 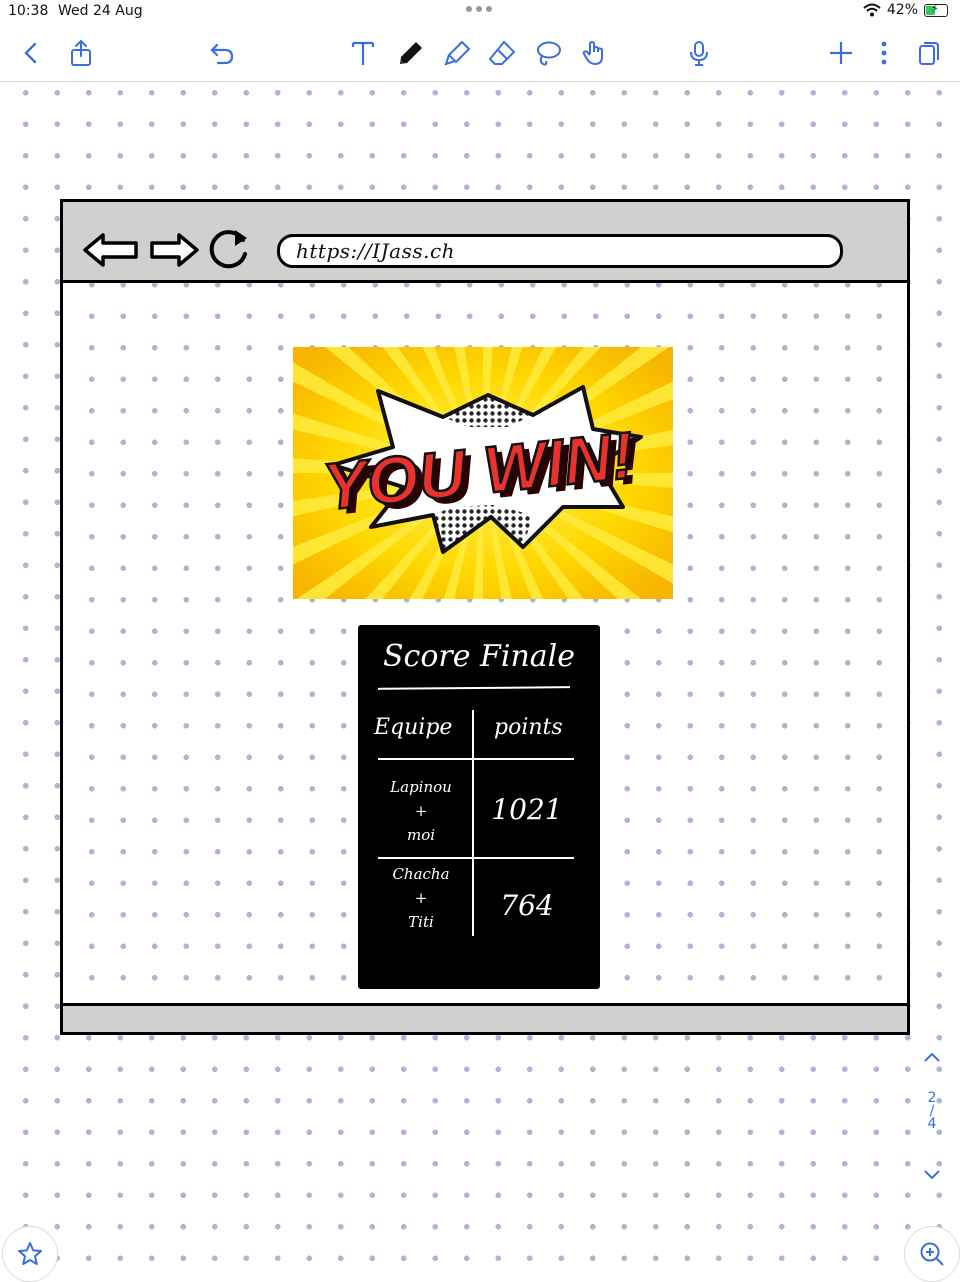 I want to click on team-name-line: moi, so click(x=421, y=835).